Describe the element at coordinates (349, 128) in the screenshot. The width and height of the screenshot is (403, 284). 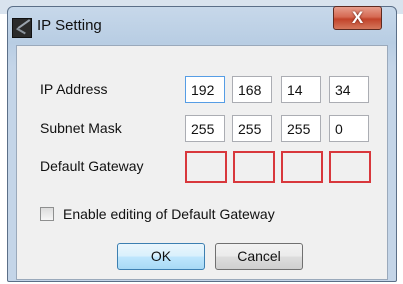
I see `subnet-octet-4-input: 0` at that location.